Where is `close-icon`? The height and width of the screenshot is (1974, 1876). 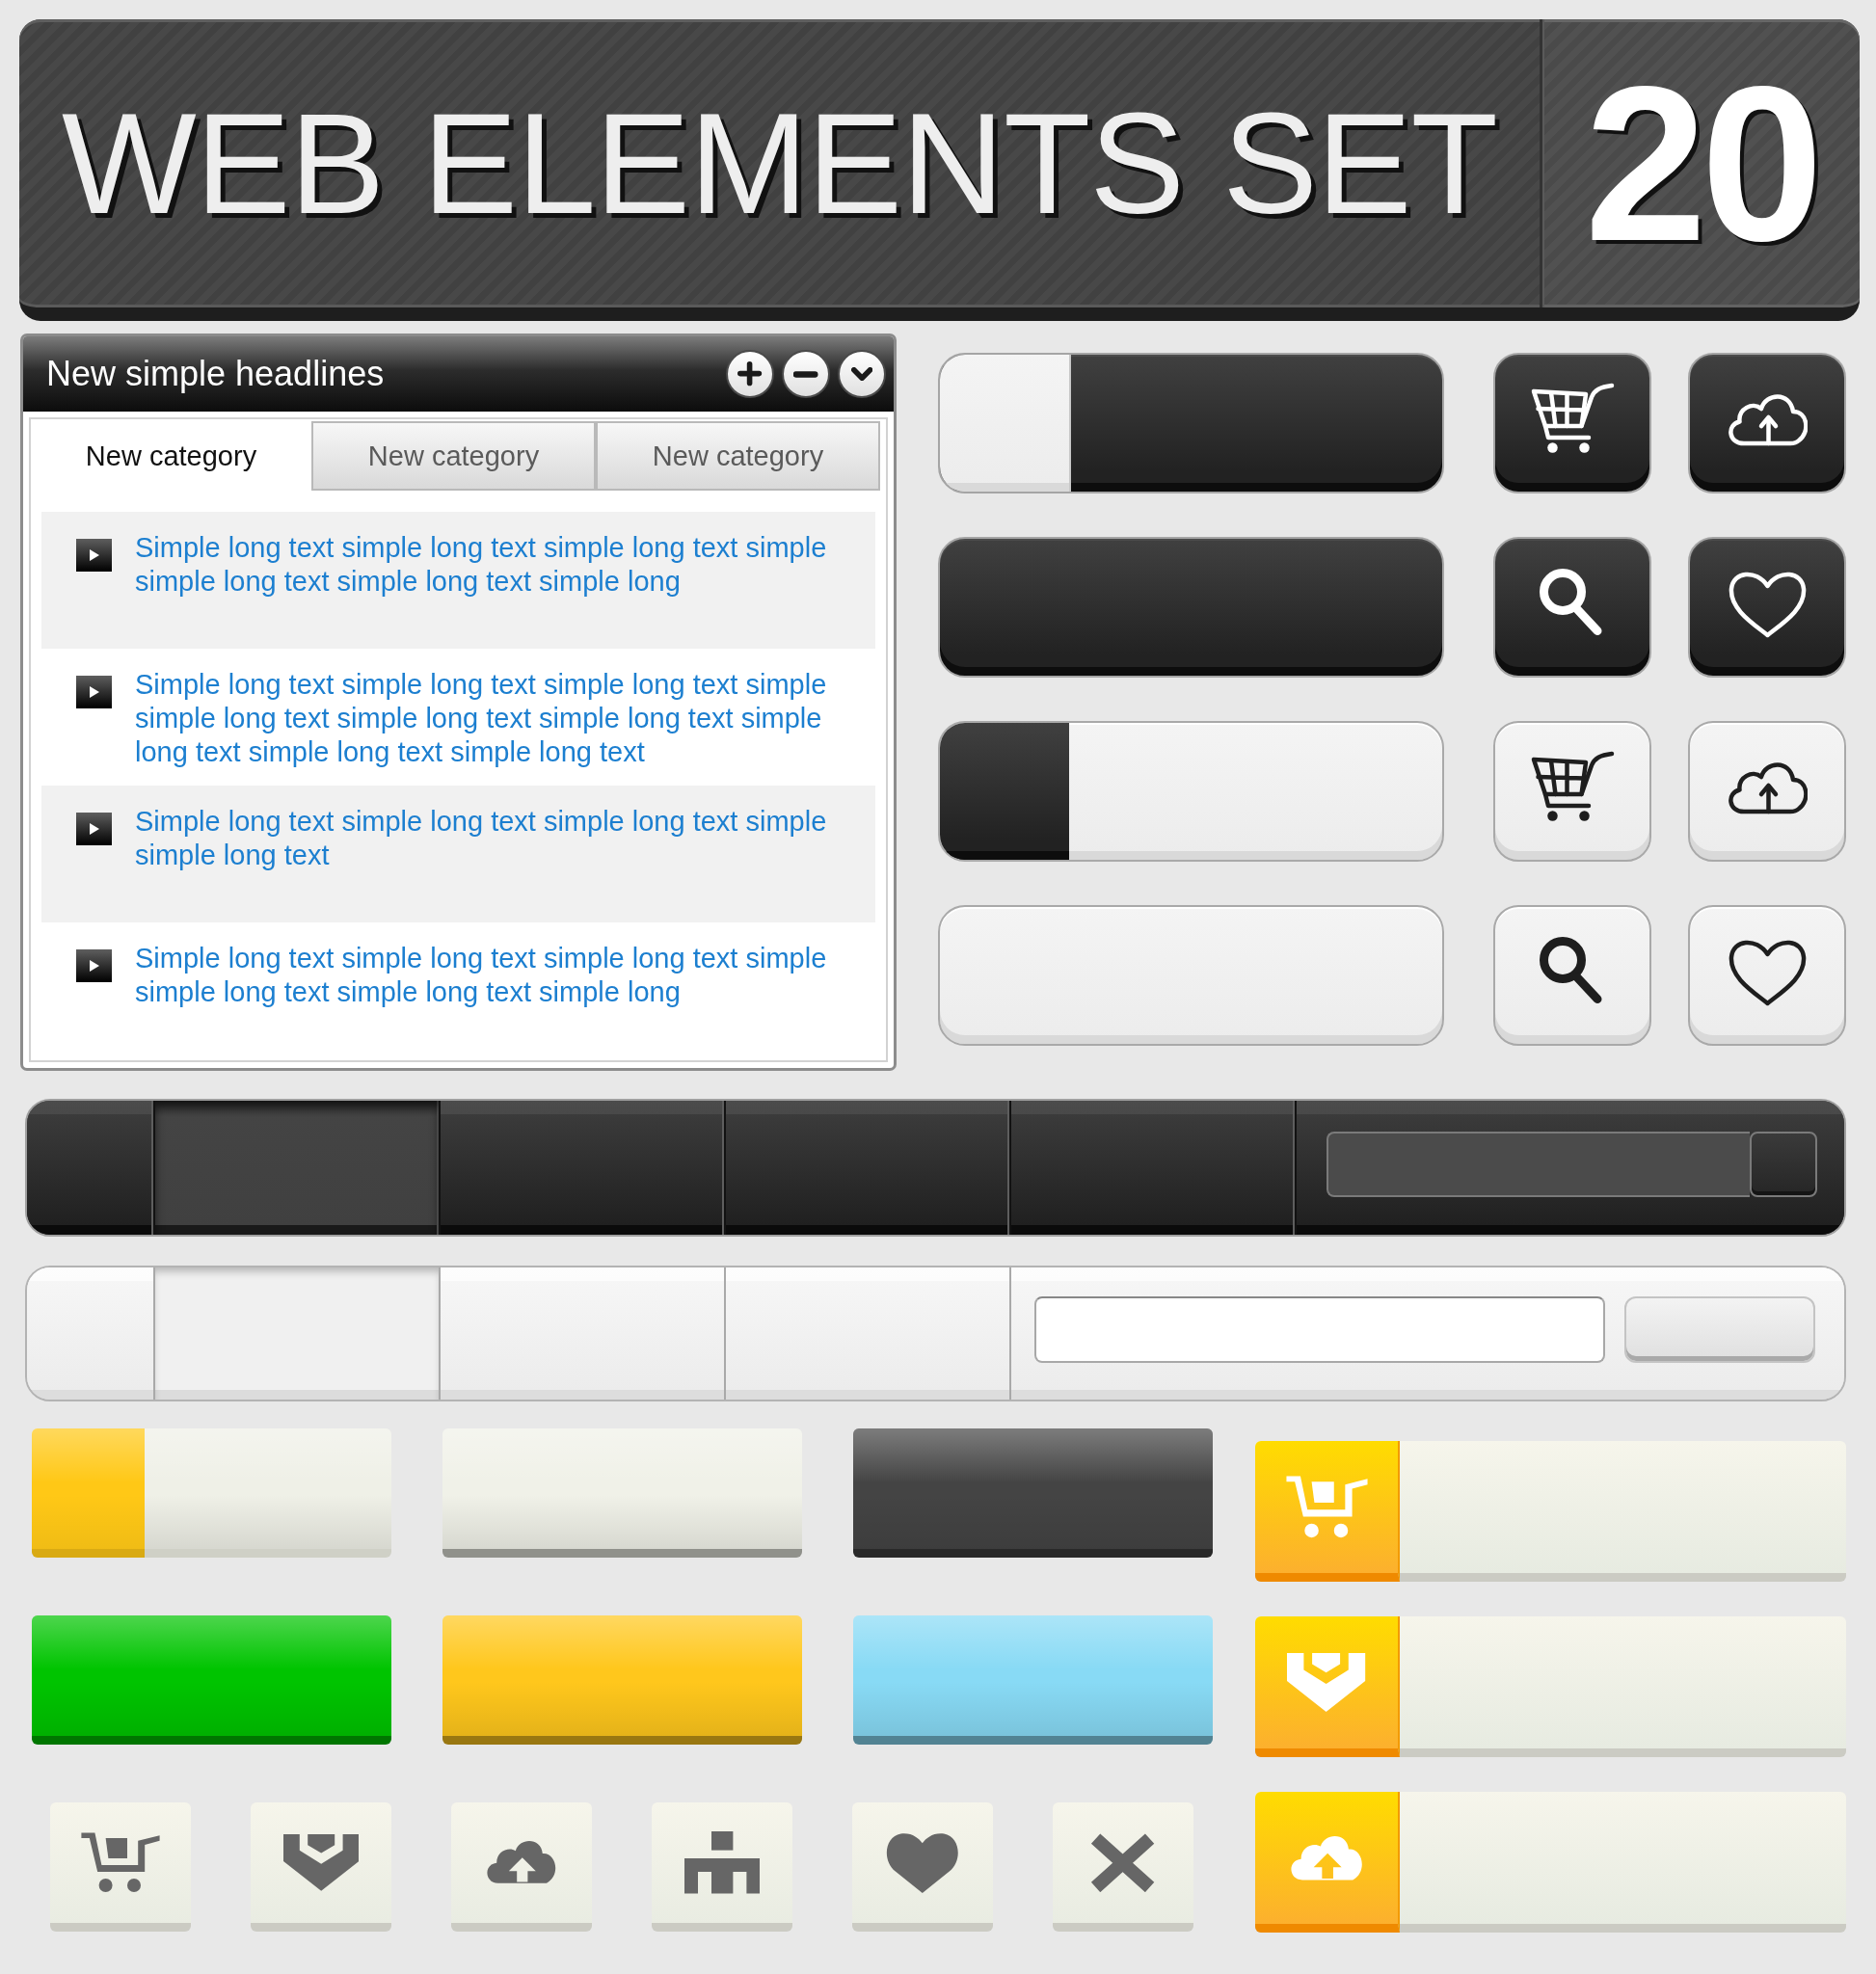 close-icon is located at coordinates (1123, 1863).